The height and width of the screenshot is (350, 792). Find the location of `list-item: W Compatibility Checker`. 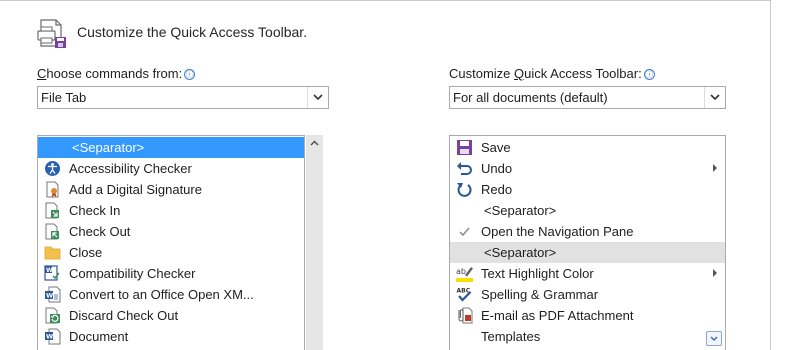

list-item: W Compatibility Checker is located at coordinates (171, 273).